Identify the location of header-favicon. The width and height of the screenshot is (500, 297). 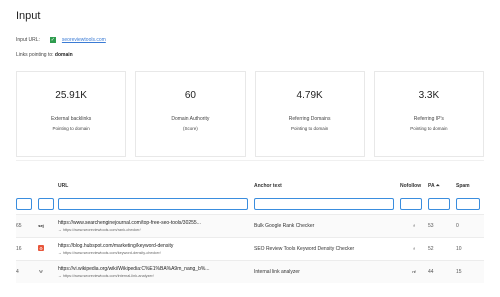
(48, 186).